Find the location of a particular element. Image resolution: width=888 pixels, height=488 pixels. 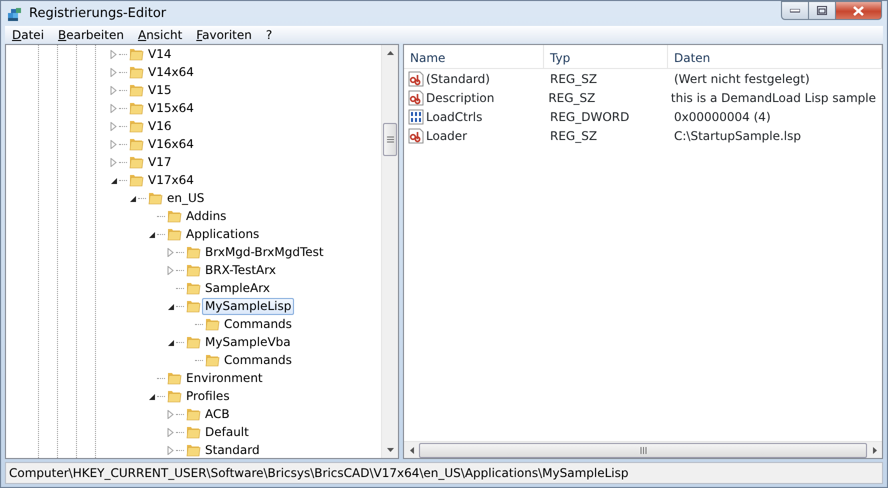

value-name: Loader is located at coordinates (447, 135).